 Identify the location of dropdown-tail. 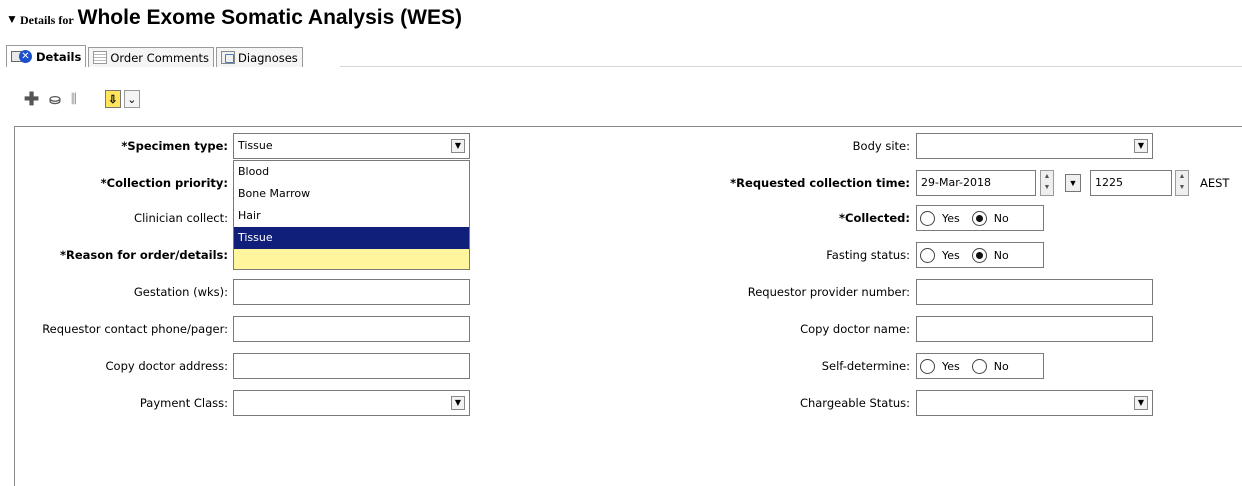
(351, 259).